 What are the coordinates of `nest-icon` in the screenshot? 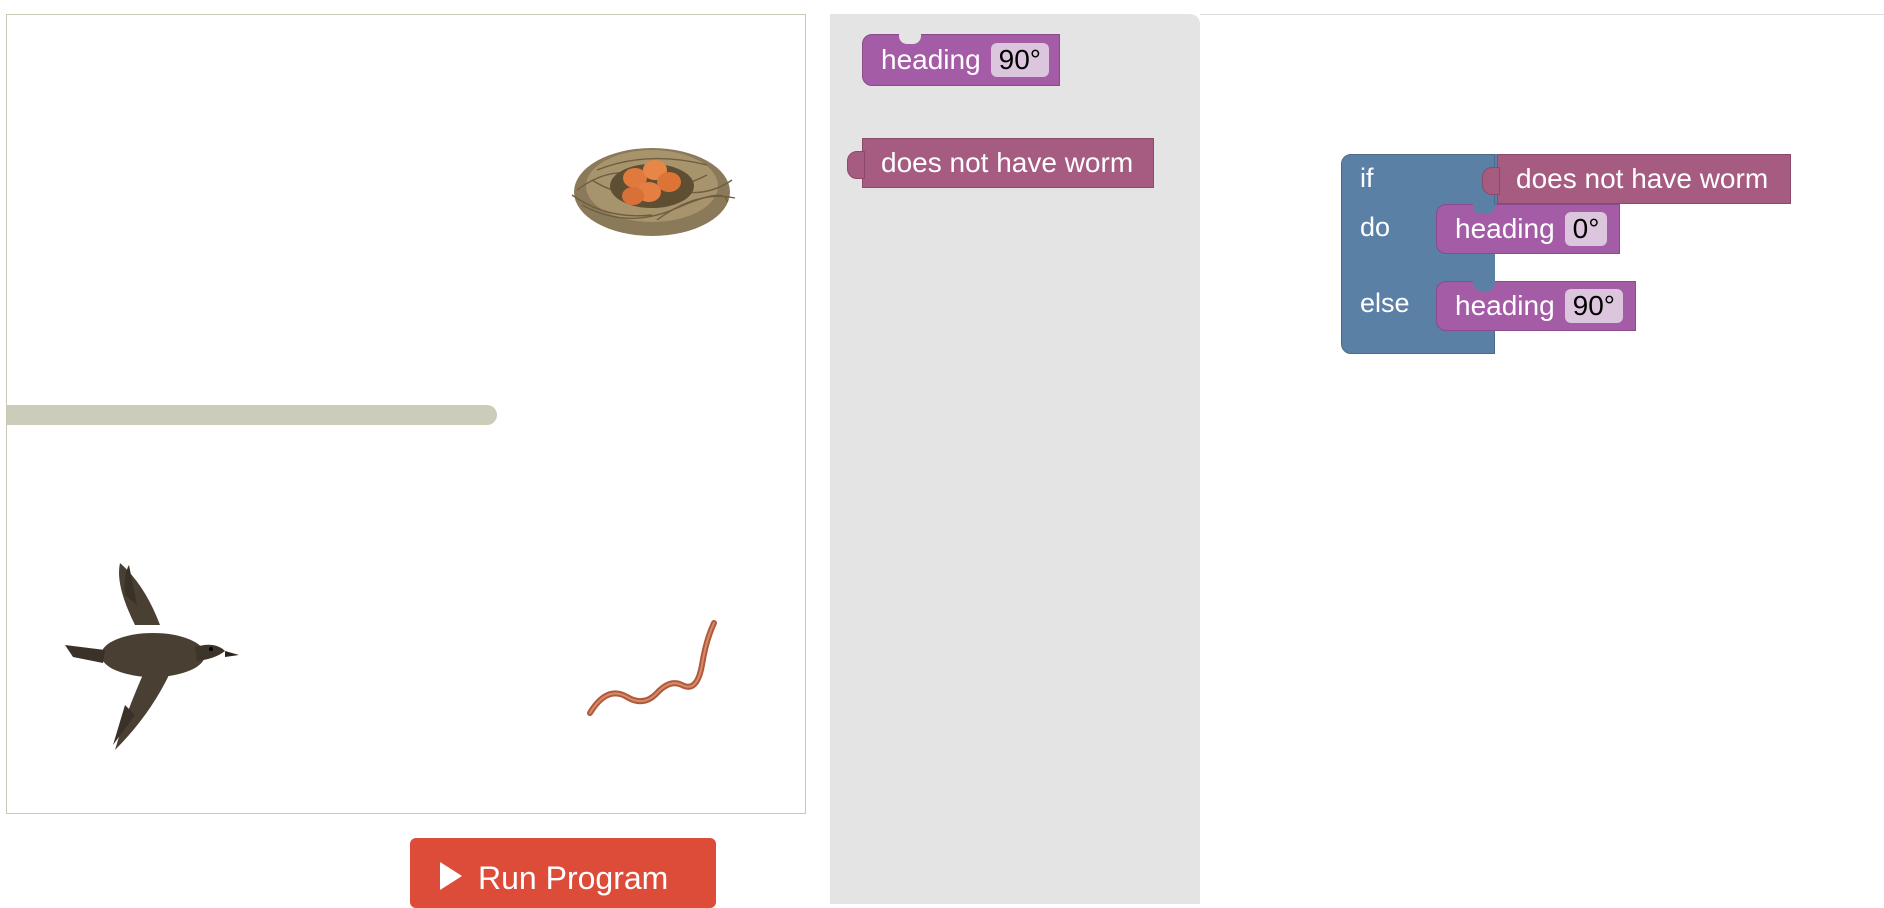 It's located at (653, 192).